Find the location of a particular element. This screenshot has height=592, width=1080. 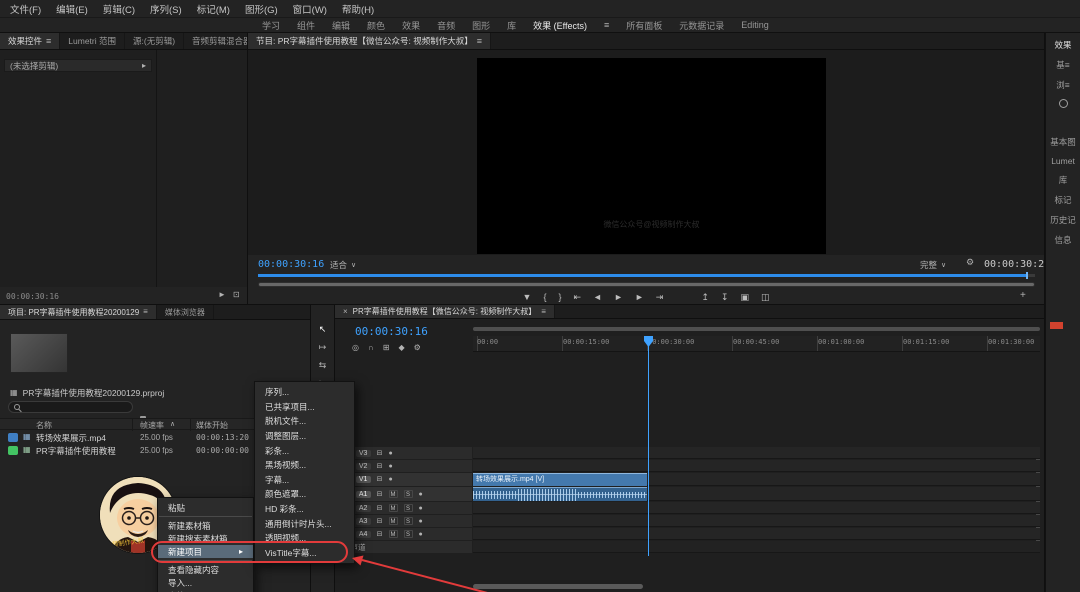

track-label-a2: A2 is located at coordinates (363, 508).